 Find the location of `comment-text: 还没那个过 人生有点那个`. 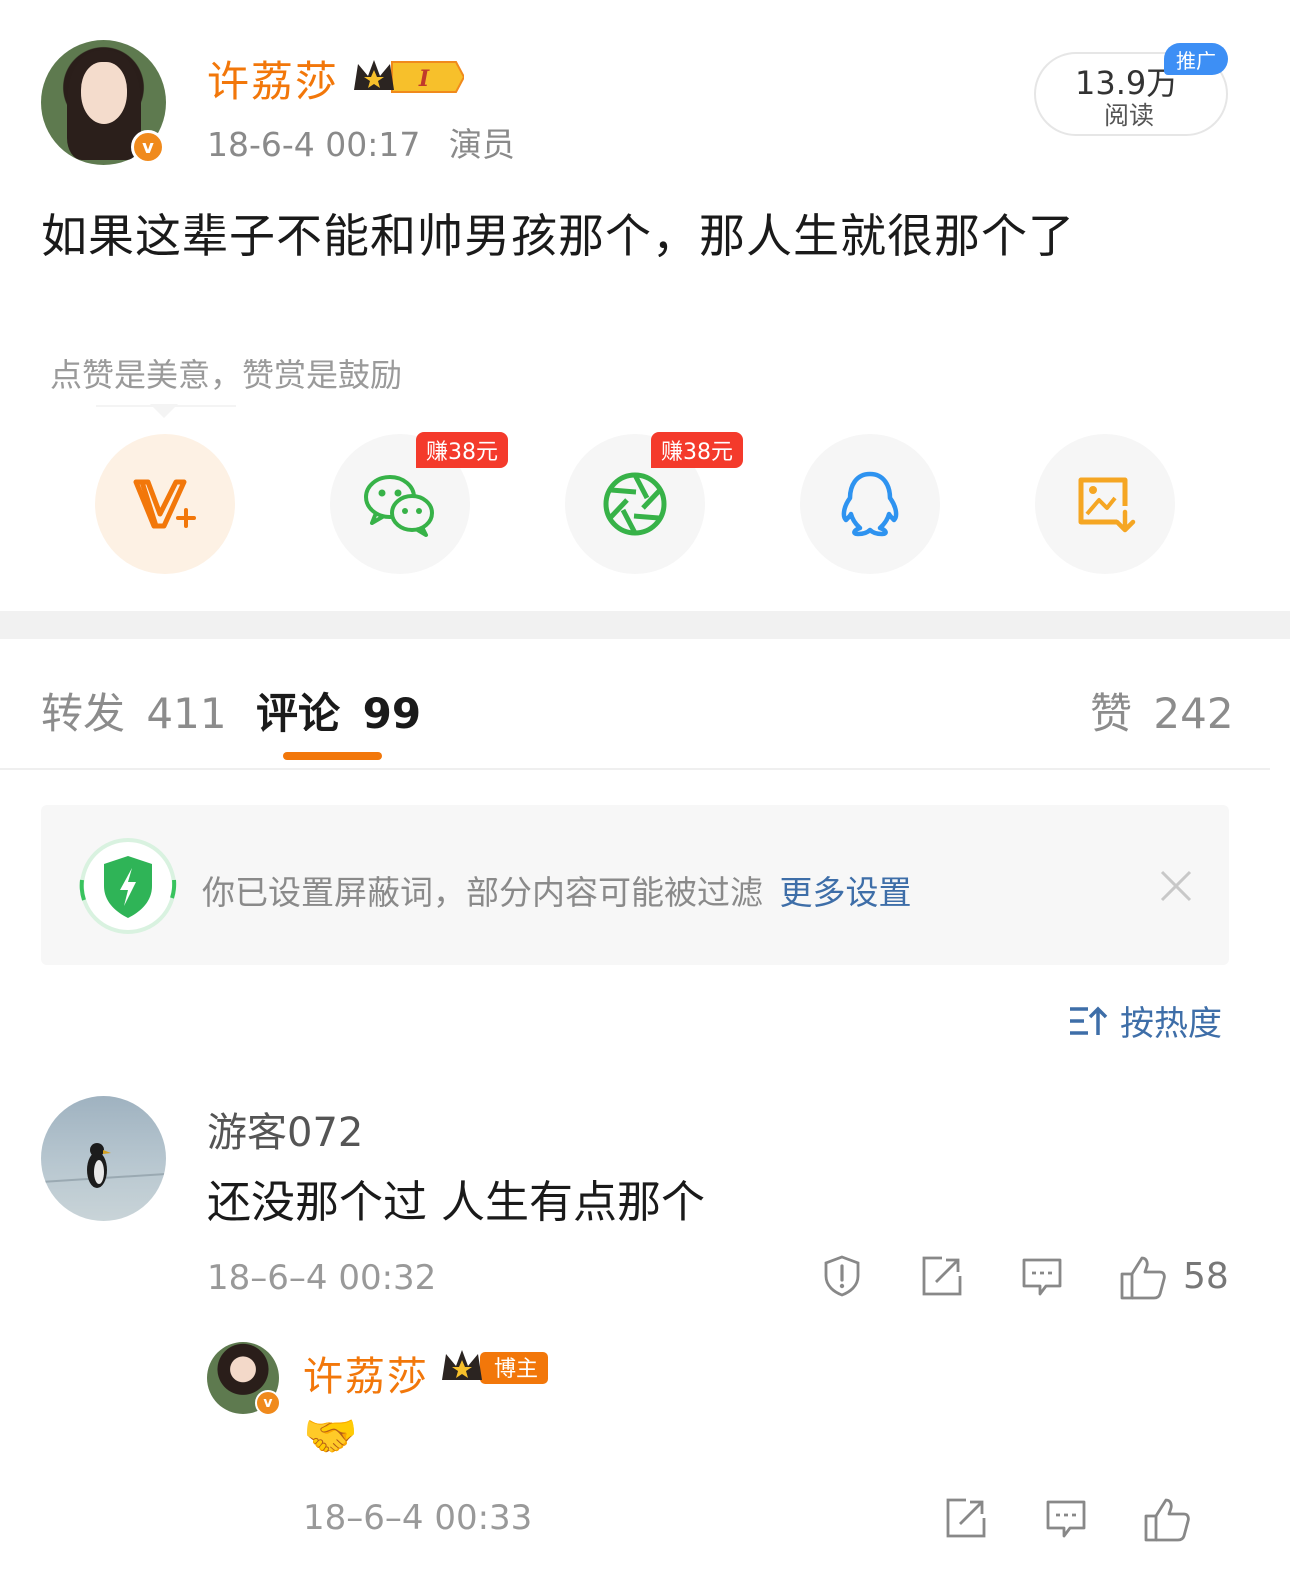

comment-text: 还没那个过 人生有点那个 is located at coordinates (456, 1202).